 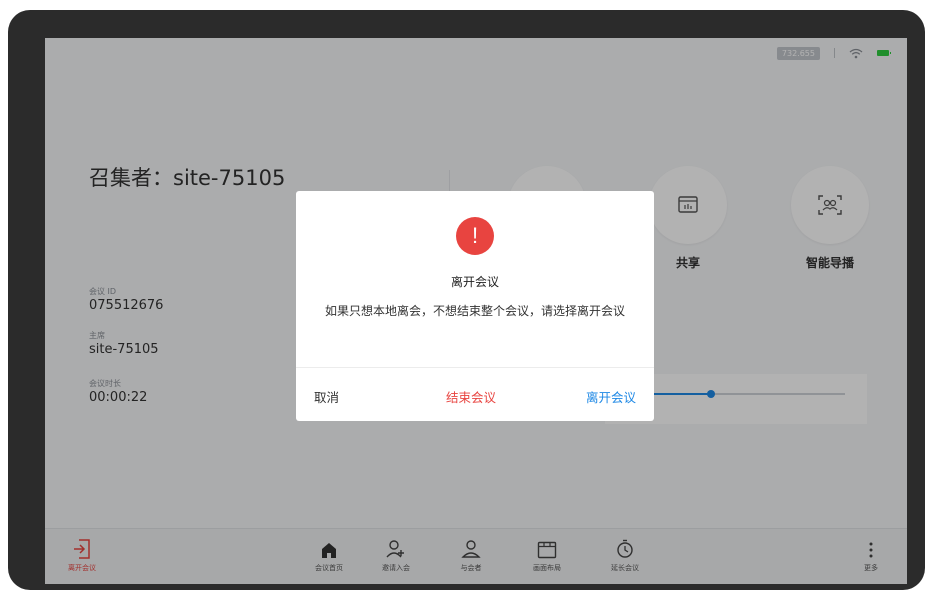 What do you see at coordinates (475, 236) in the screenshot?
I see `alert-icon: !` at bounding box center [475, 236].